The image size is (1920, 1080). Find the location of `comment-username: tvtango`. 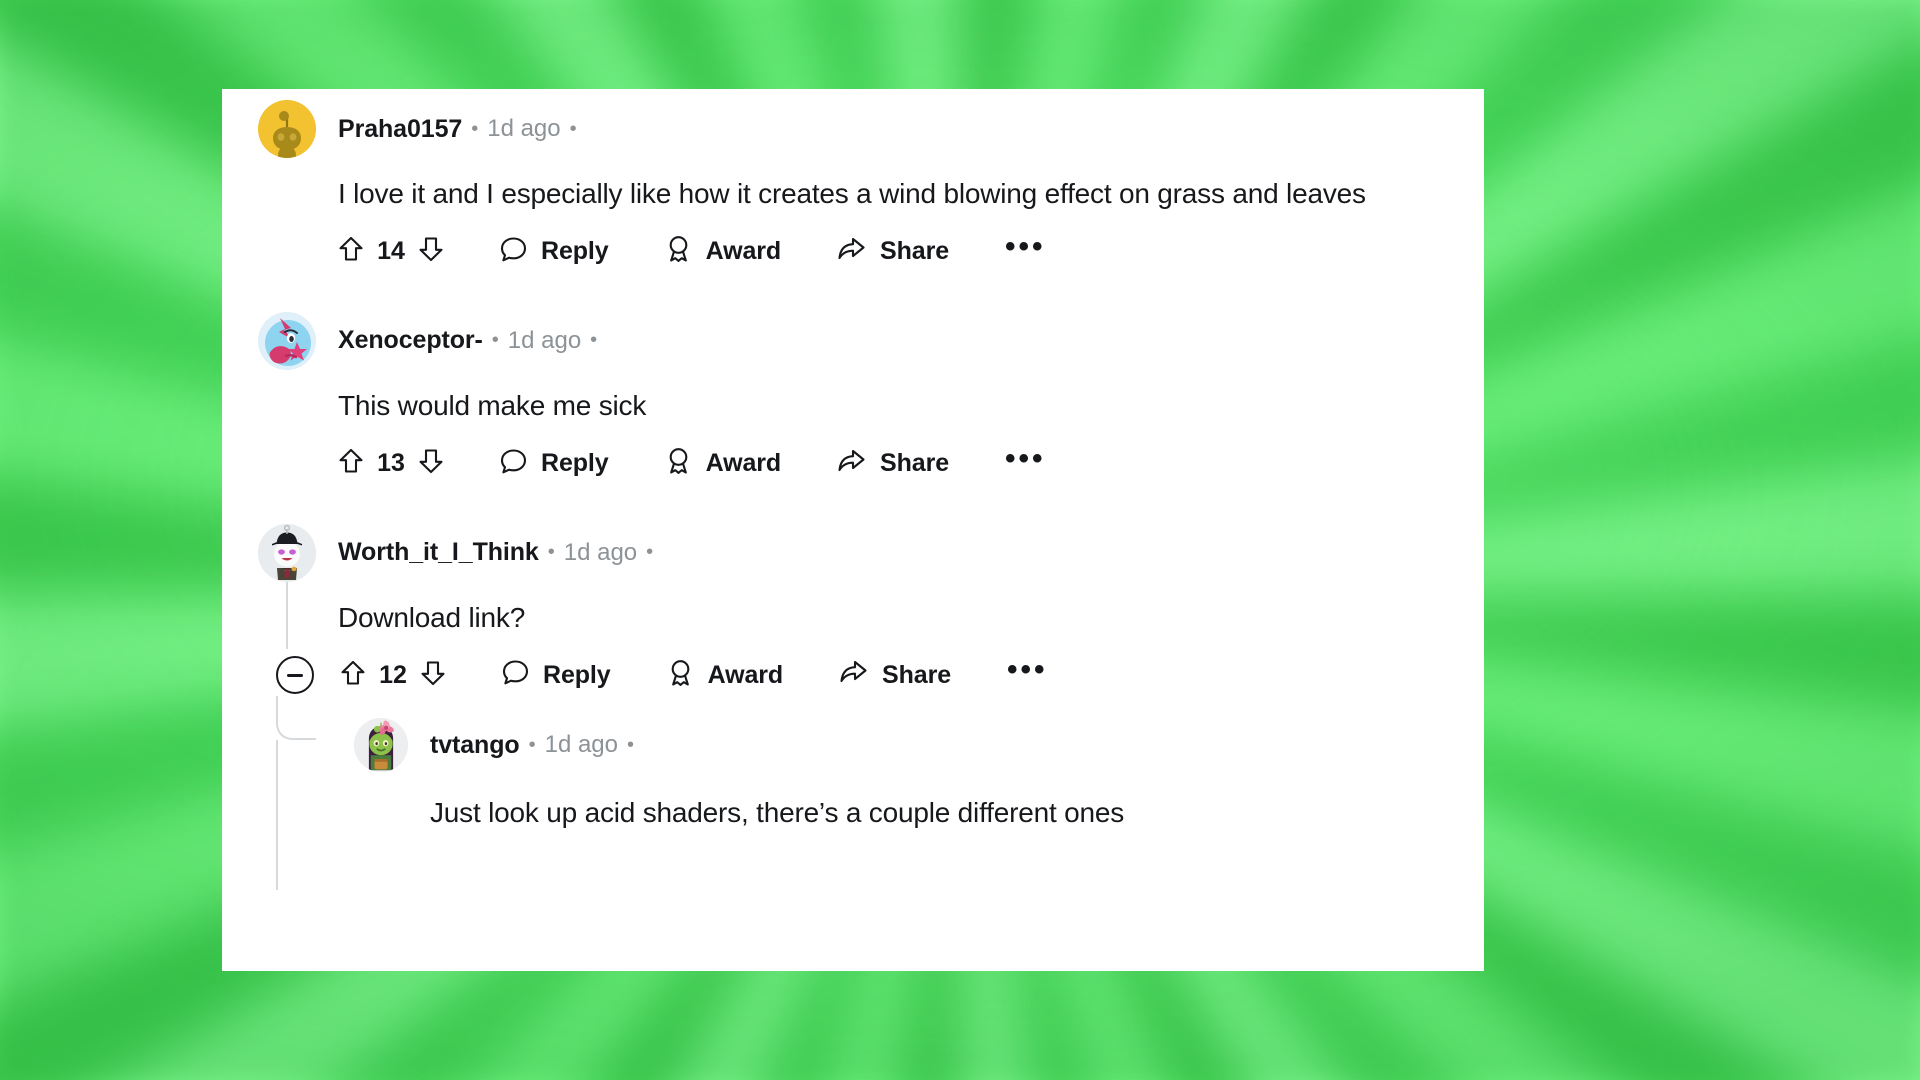

comment-username: tvtango is located at coordinates (475, 745).